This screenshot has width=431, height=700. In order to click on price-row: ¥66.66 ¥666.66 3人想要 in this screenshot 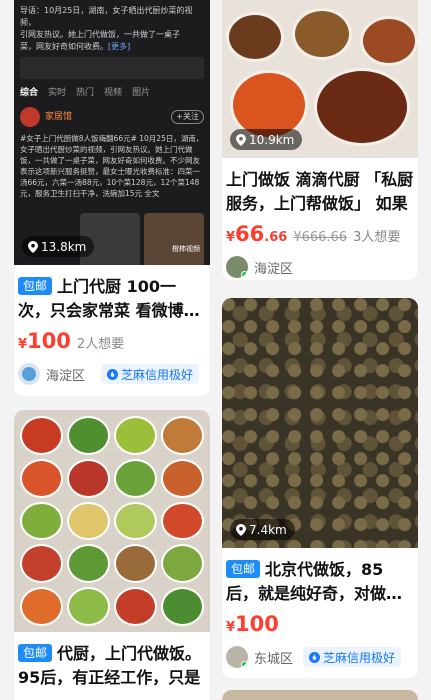, I will do `click(320, 234)`.